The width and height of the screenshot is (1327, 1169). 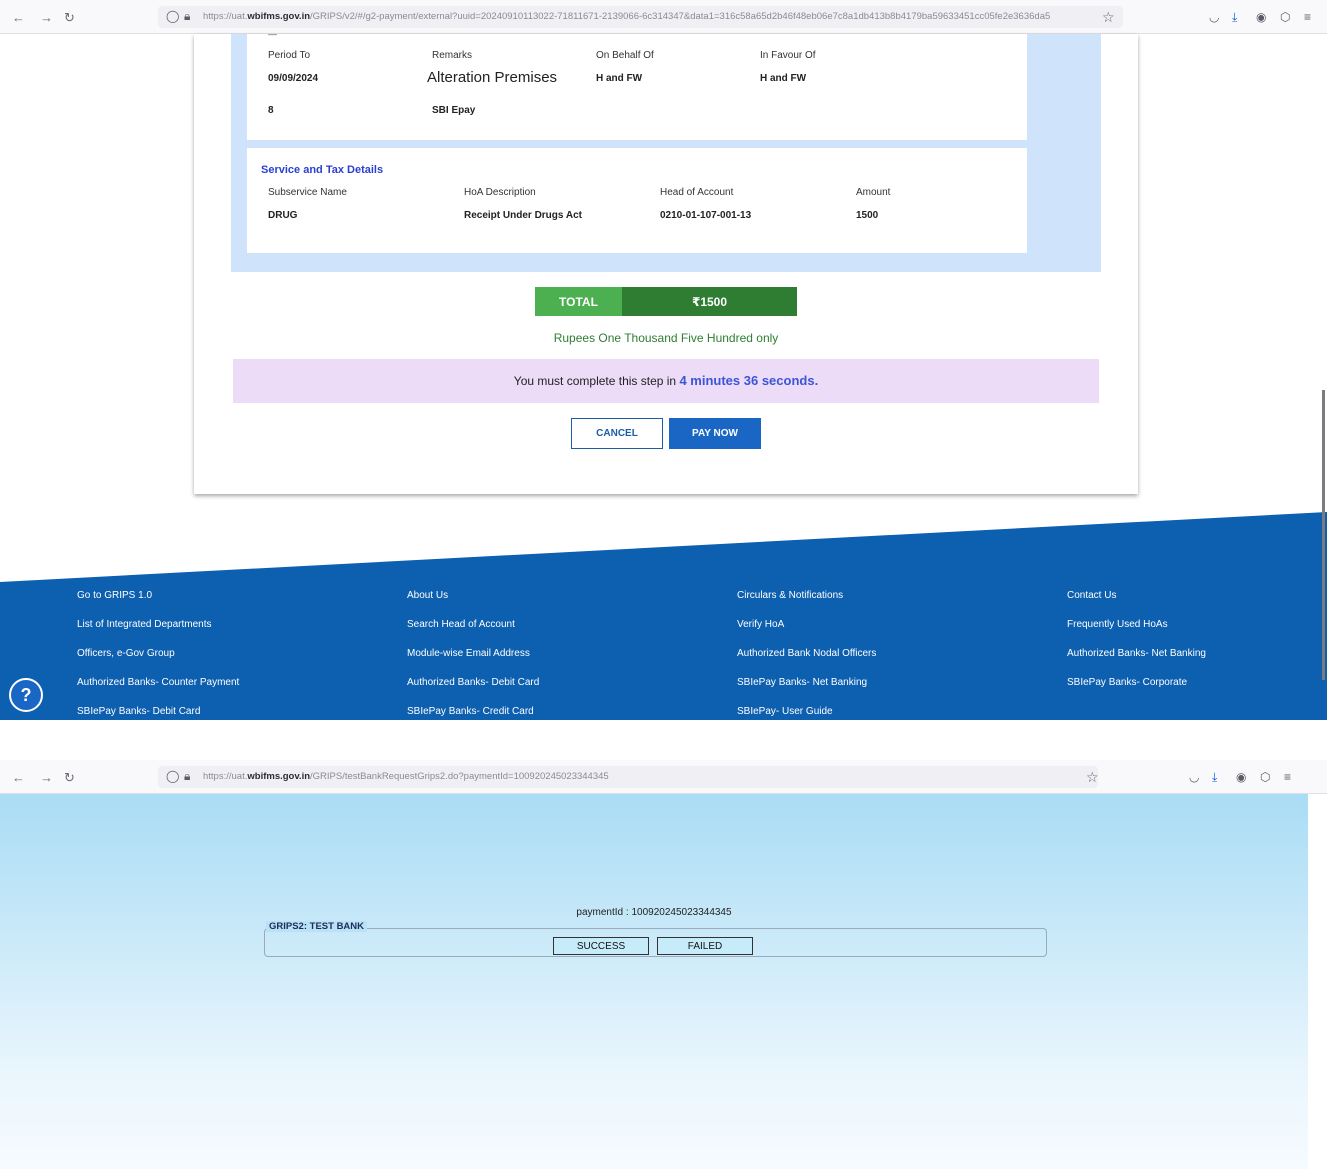 I want to click on footer-link: Go to GRIPS 1.0, so click(x=114, y=595).